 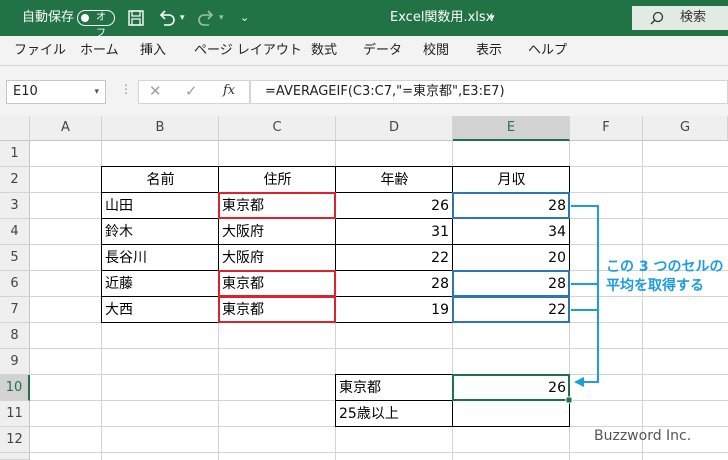 I want to click on cell-e3: 28, so click(x=511, y=206).